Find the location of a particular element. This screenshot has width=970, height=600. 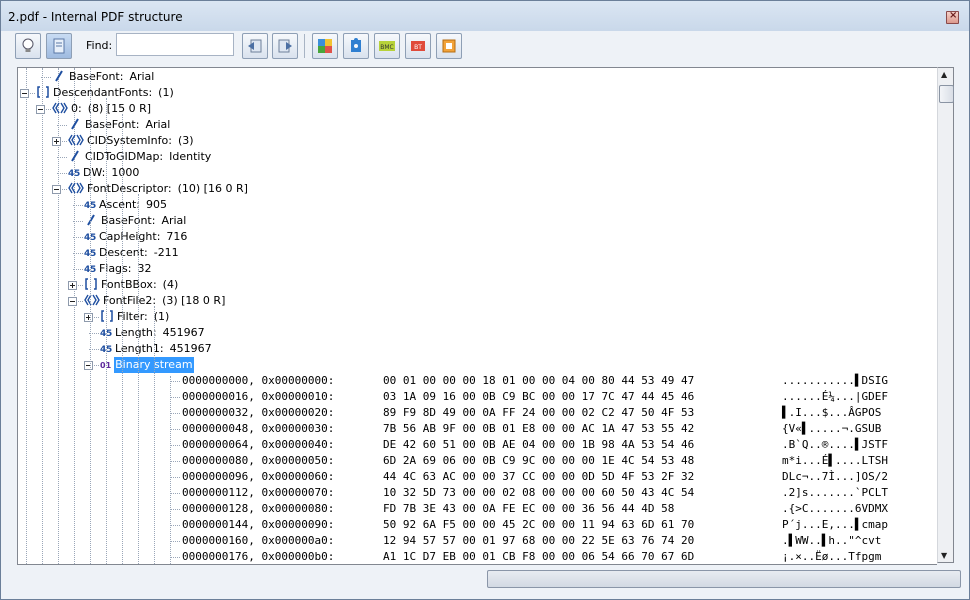

bmc-icon: BMC is located at coordinates (387, 46).